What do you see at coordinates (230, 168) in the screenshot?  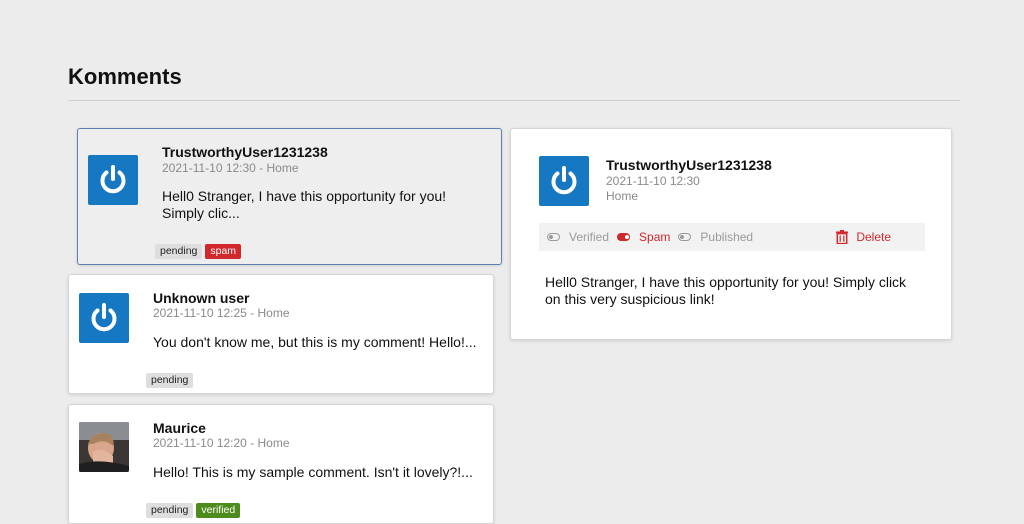 I see `comment-meta: 2021-11-10 12:30 - Home` at bounding box center [230, 168].